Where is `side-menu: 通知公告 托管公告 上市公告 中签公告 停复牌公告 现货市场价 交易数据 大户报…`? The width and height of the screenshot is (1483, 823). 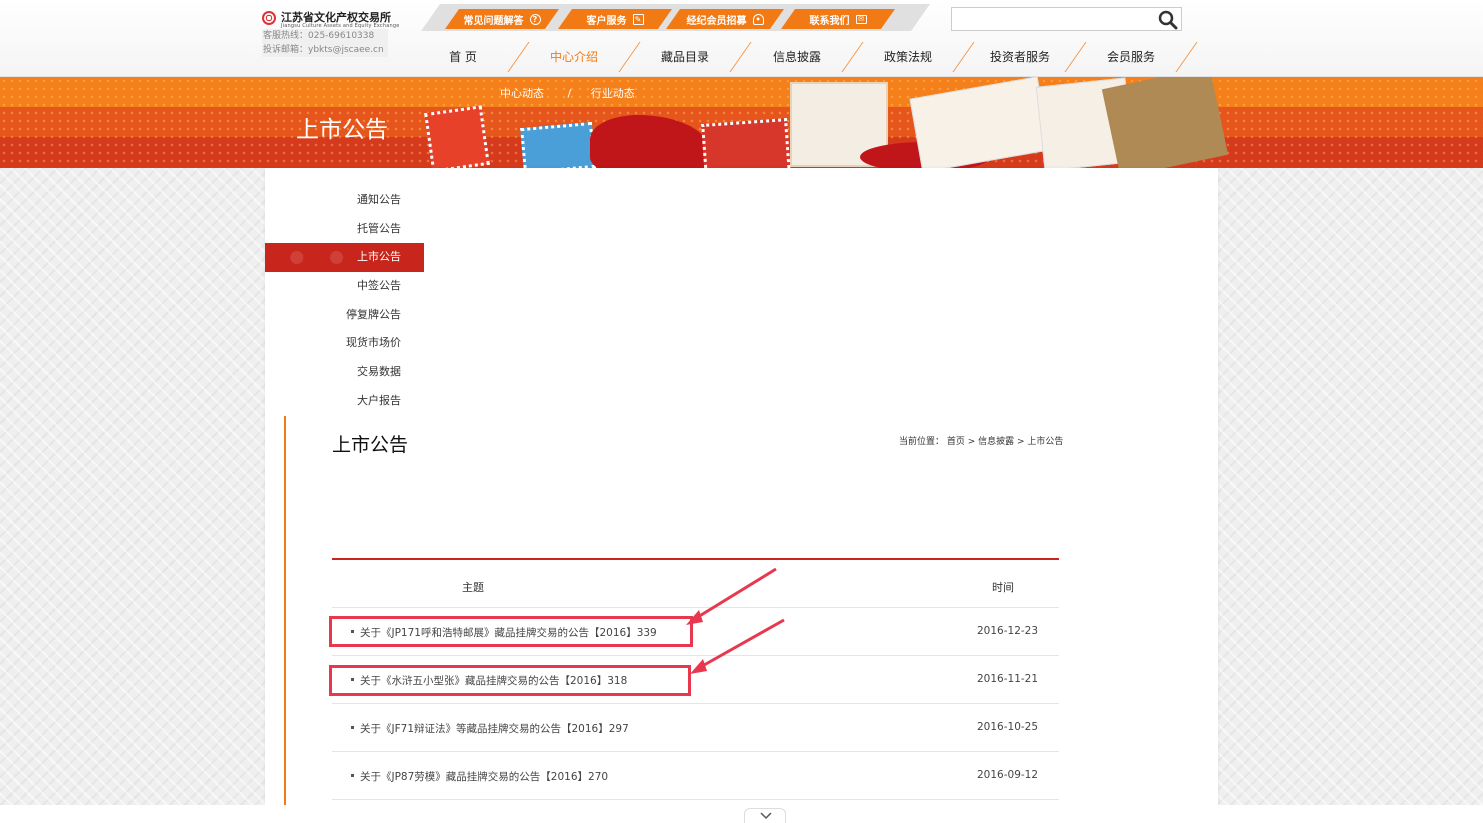 side-menu: 通知公告 托管公告 上市公告 中签公告 停复牌公告 现货市场价 交易数据 大户报… is located at coordinates (344, 301).